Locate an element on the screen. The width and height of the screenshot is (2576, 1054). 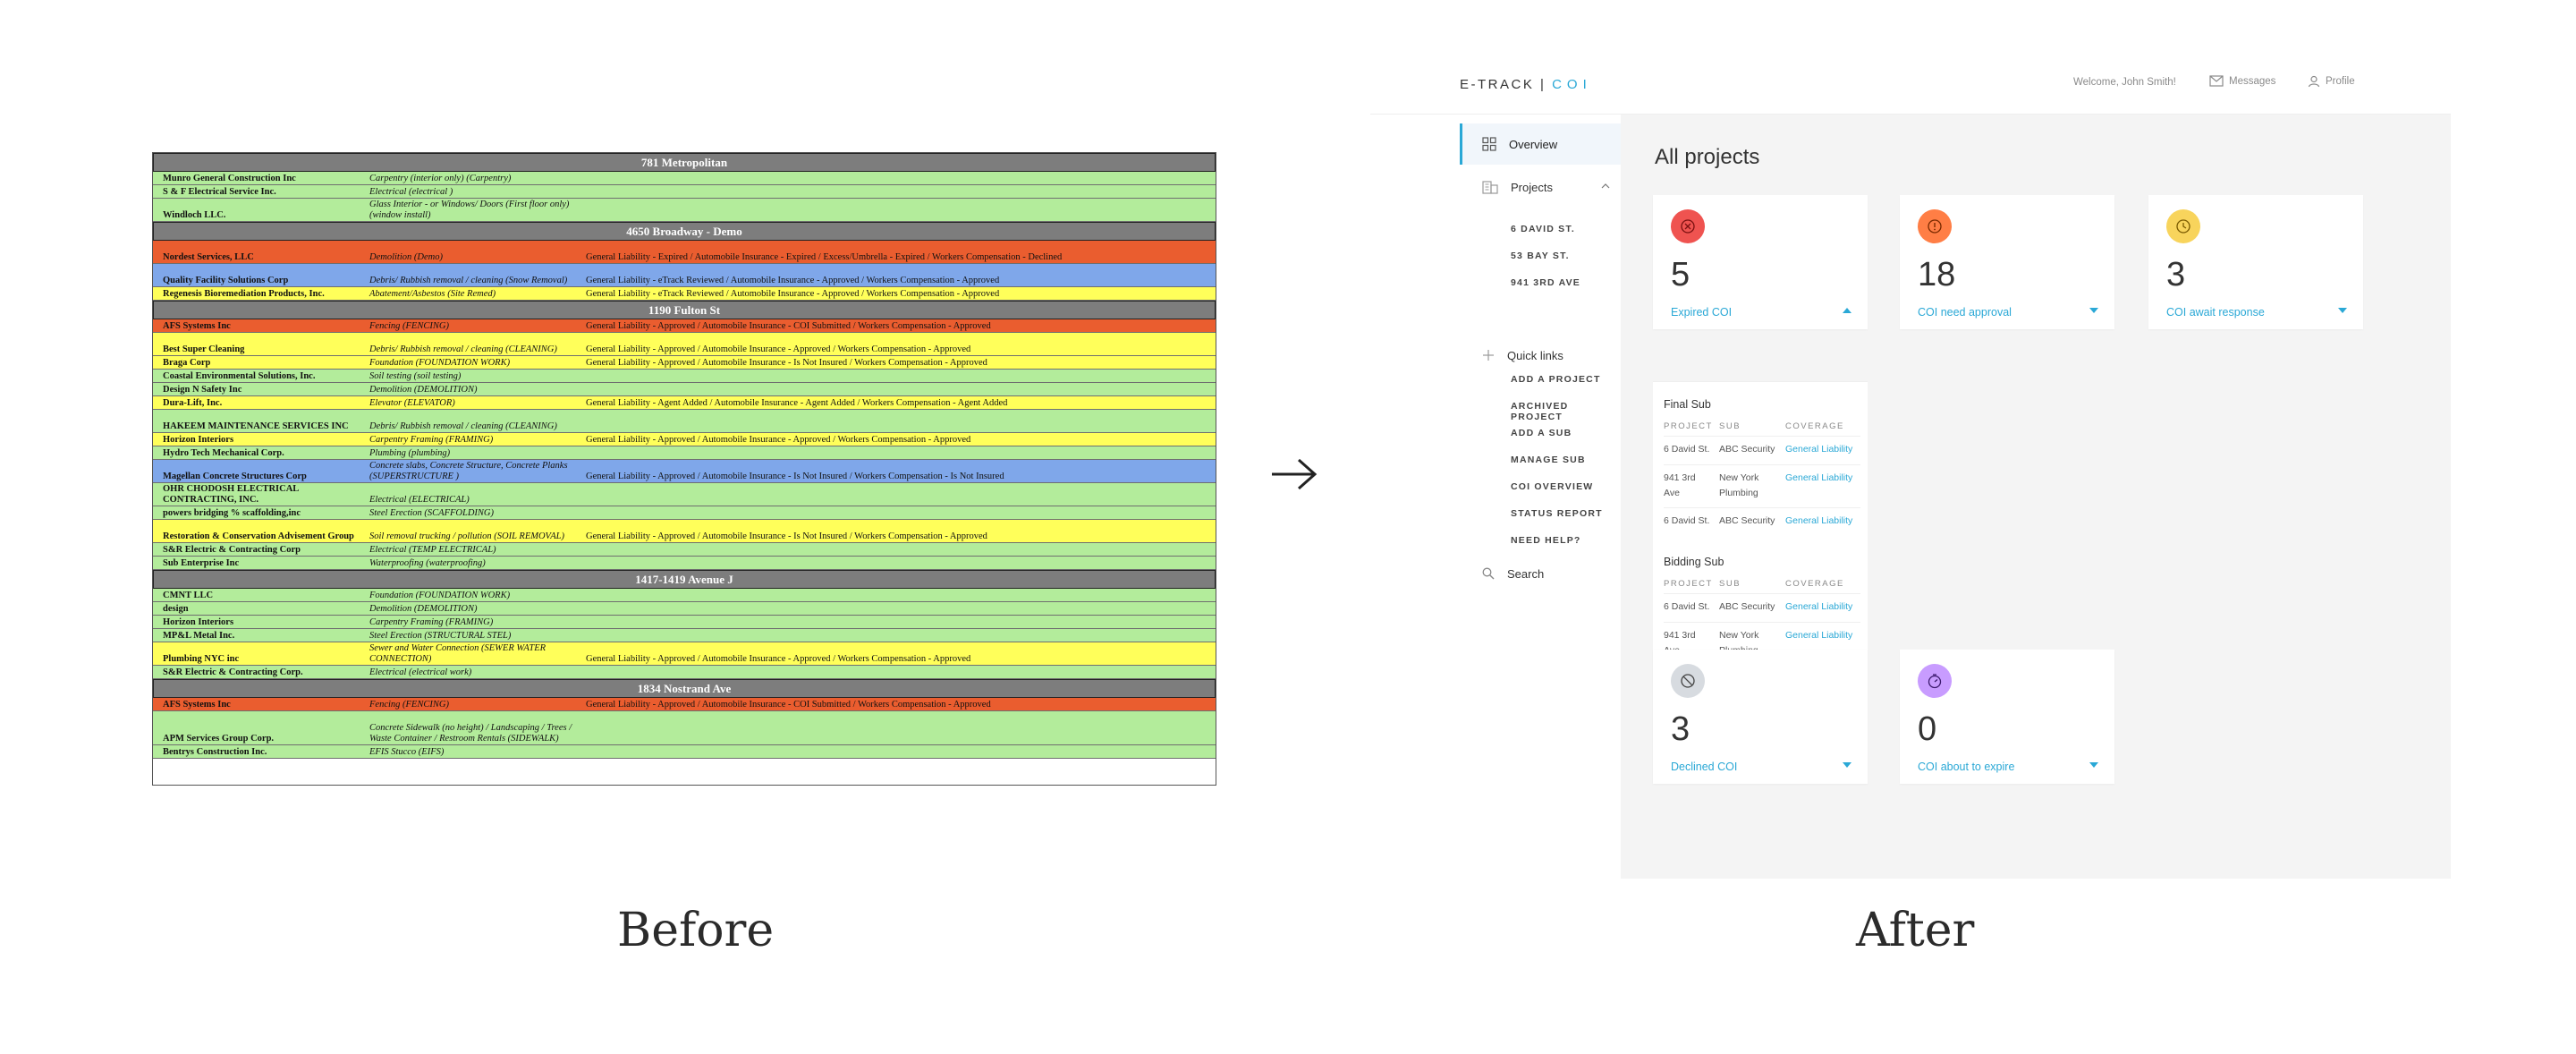
profile-link: Profile is located at coordinates (2331, 81).